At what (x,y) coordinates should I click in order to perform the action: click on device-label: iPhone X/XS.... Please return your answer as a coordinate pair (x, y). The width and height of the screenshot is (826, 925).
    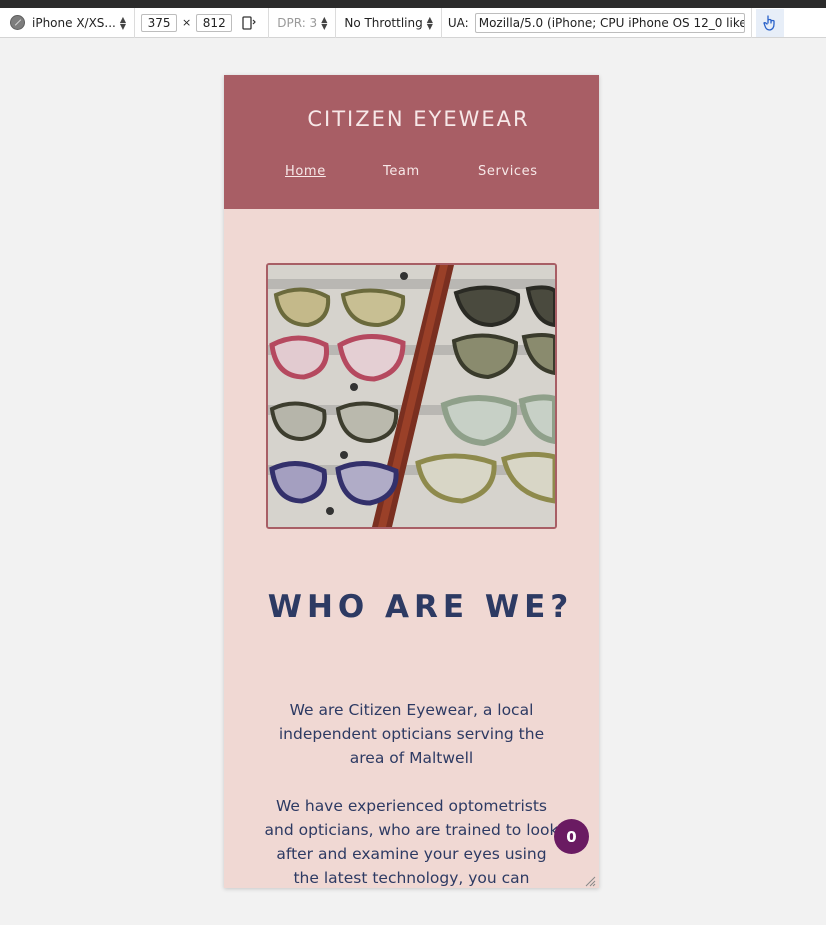
    Looking at the image, I should click on (74, 22).